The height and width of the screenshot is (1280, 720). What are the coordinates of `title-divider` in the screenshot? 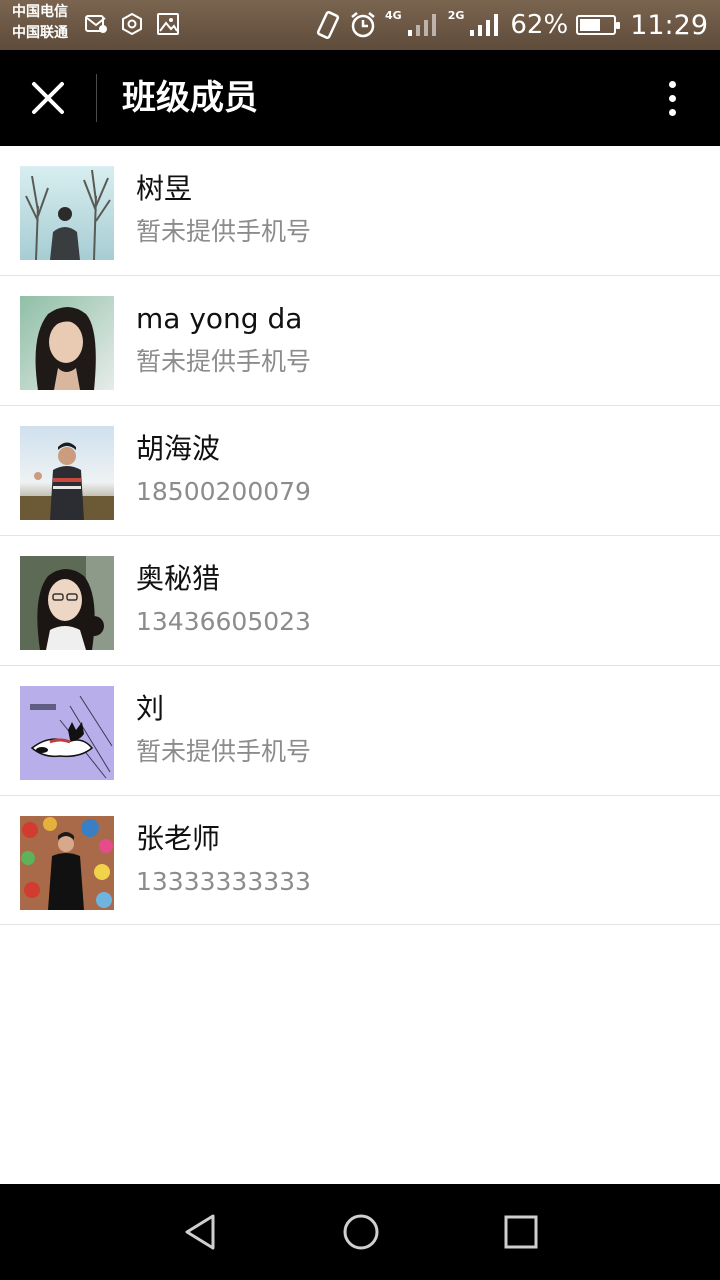 It's located at (96, 98).